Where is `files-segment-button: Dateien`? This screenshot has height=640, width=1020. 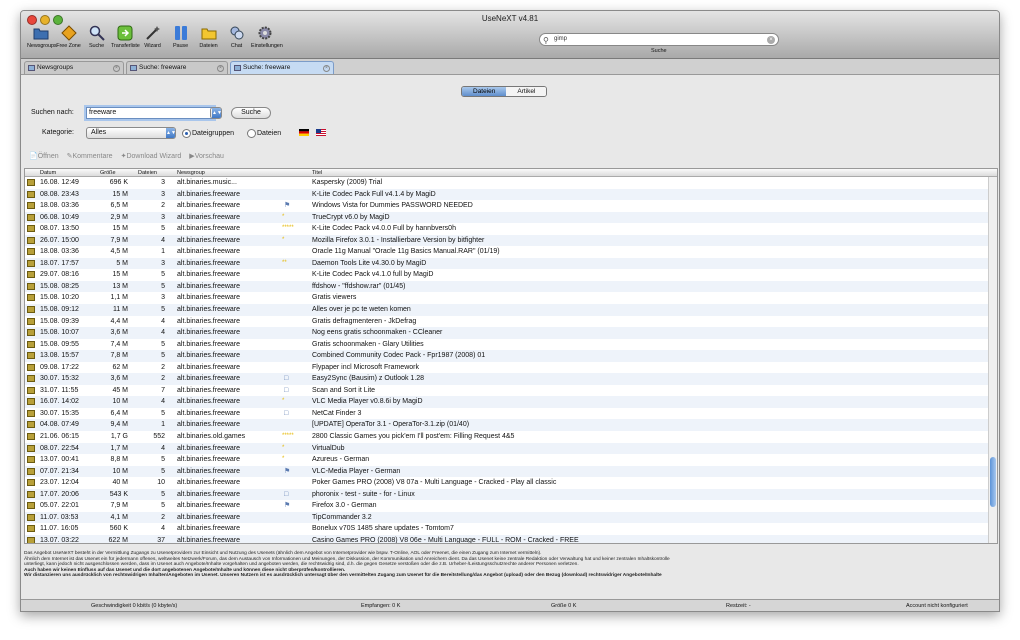
files-segment-button: Dateien is located at coordinates (484, 91).